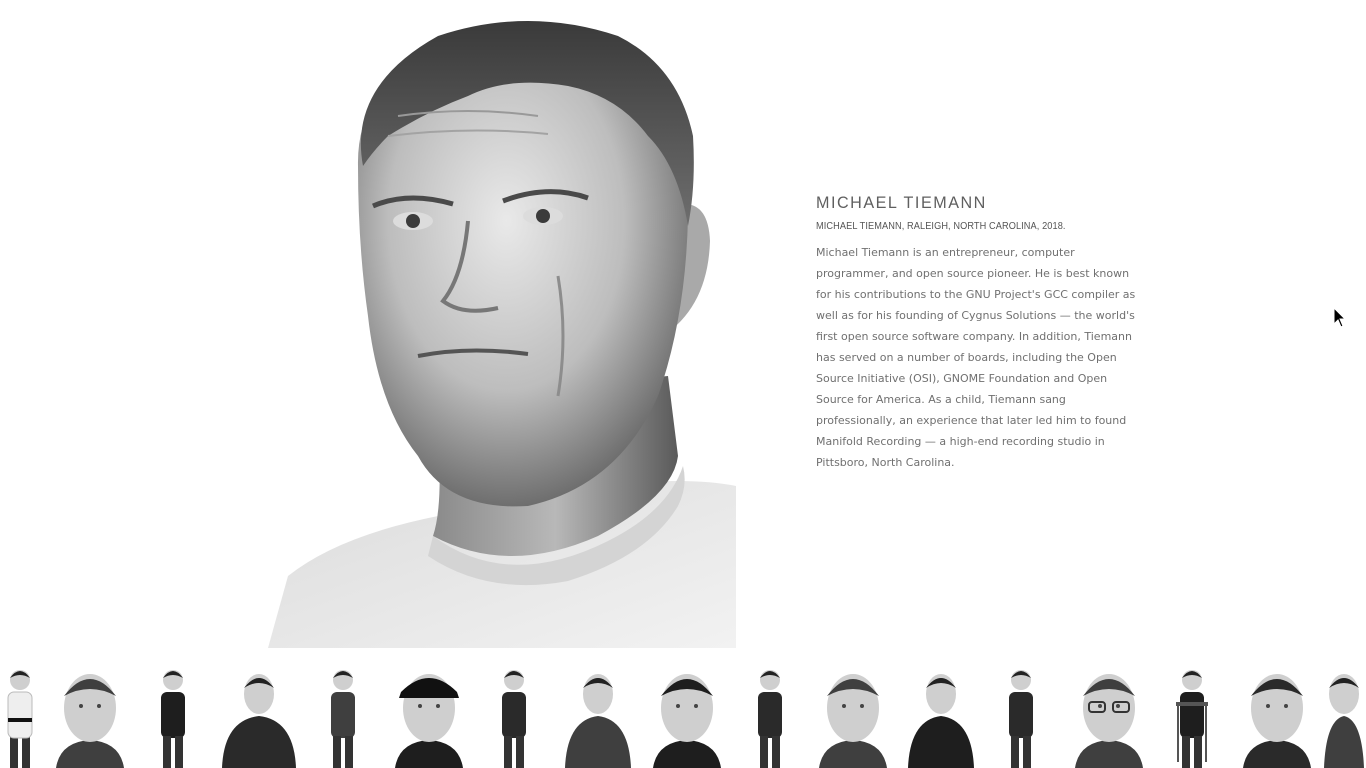  I want to click on person-cap-icon, so click(429, 721).